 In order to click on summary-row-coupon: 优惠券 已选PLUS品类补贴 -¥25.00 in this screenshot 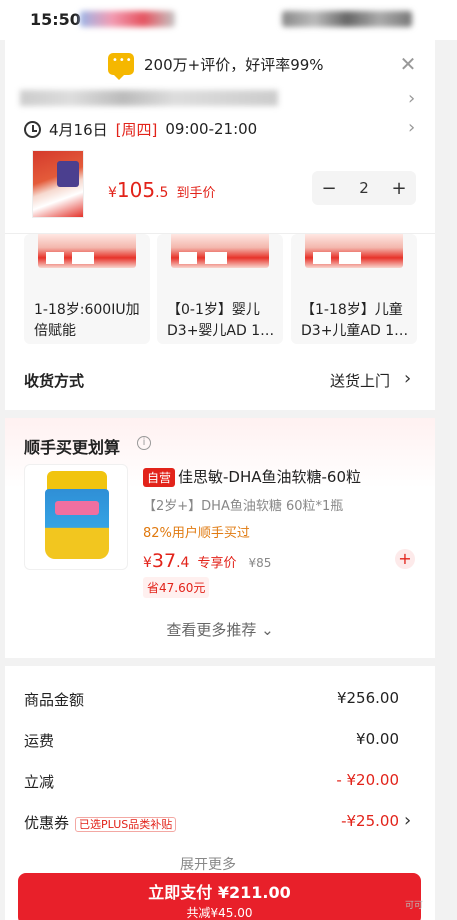, I will do `click(211, 822)`.